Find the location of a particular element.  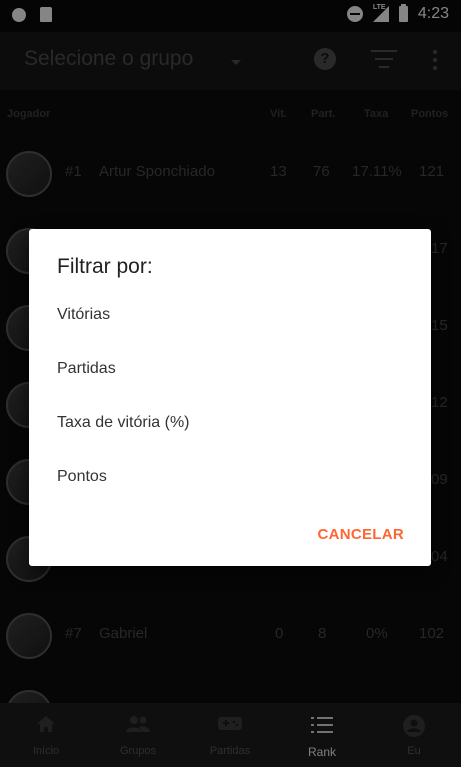

filter-option-vitorias: Vitórias is located at coordinates (83, 315).